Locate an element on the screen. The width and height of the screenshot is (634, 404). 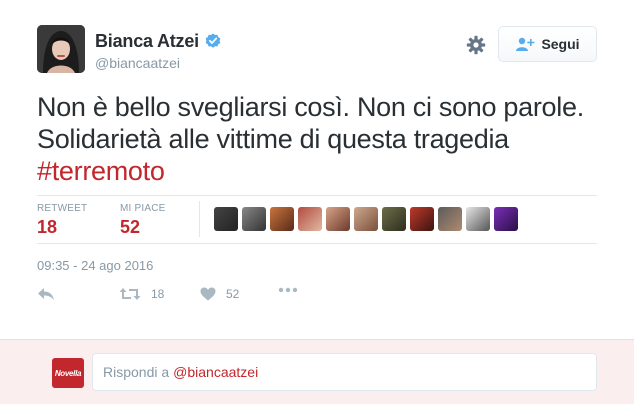
follow-button-label: Segui is located at coordinates (560, 44).